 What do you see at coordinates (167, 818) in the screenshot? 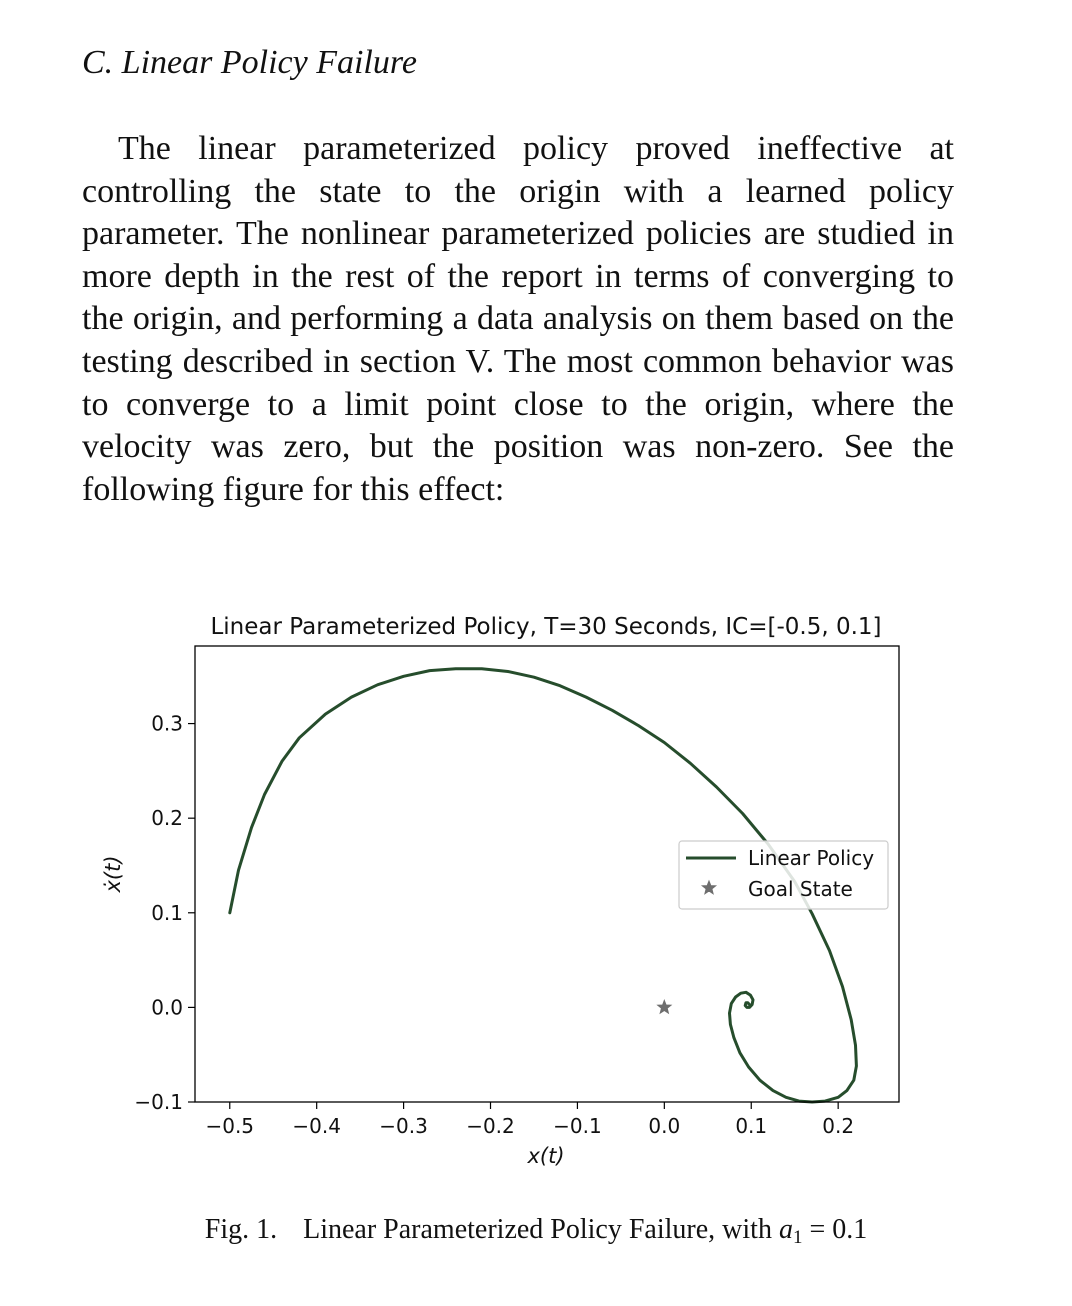
I see `y-tick-label: 0.2` at bounding box center [167, 818].